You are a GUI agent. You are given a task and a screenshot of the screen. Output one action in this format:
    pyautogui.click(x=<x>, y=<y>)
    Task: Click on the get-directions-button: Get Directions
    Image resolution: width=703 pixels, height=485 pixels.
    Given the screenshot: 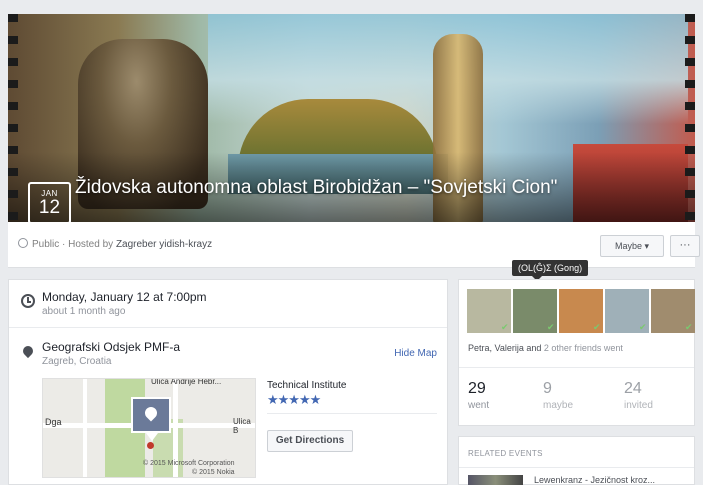 What is the action you would take?
    pyautogui.click(x=310, y=441)
    